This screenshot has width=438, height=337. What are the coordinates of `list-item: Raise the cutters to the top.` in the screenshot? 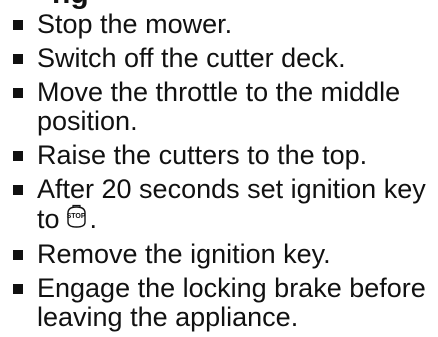 It's located at (222, 155).